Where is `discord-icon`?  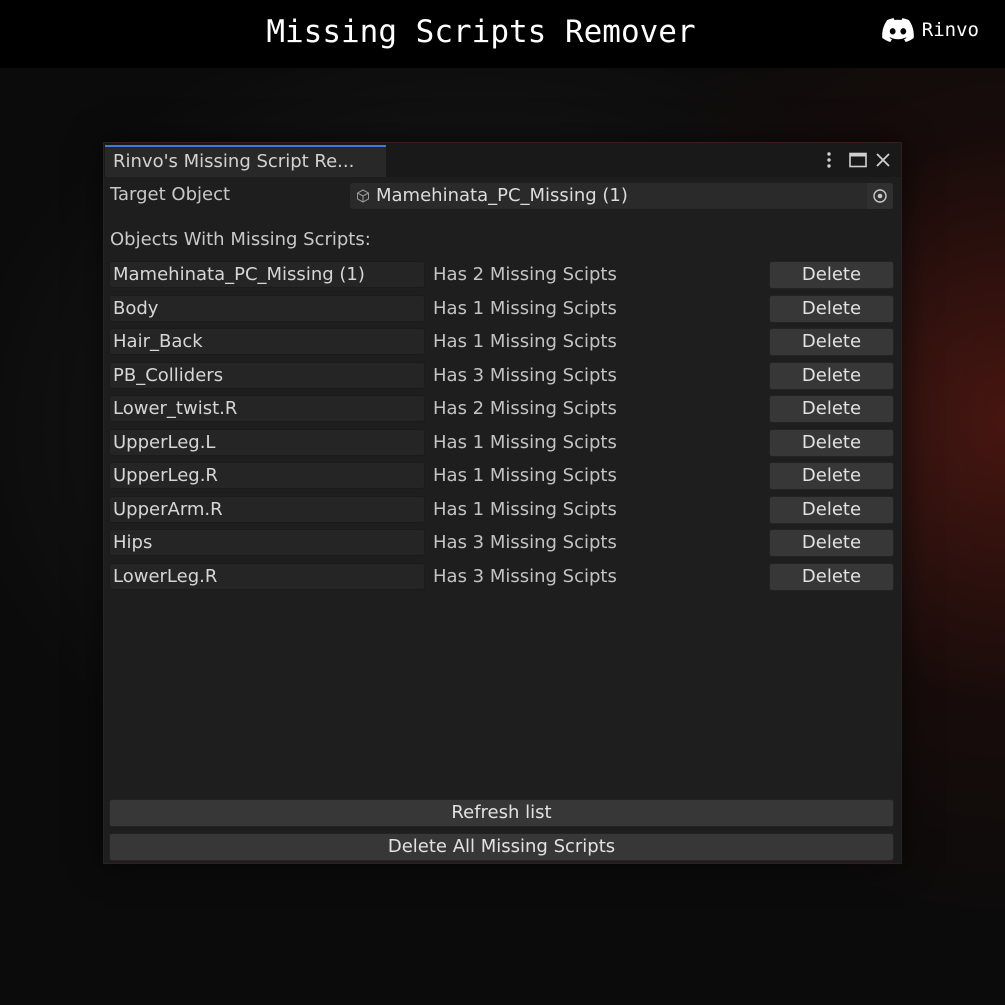 discord-icon is located at coordinates (897, 30).